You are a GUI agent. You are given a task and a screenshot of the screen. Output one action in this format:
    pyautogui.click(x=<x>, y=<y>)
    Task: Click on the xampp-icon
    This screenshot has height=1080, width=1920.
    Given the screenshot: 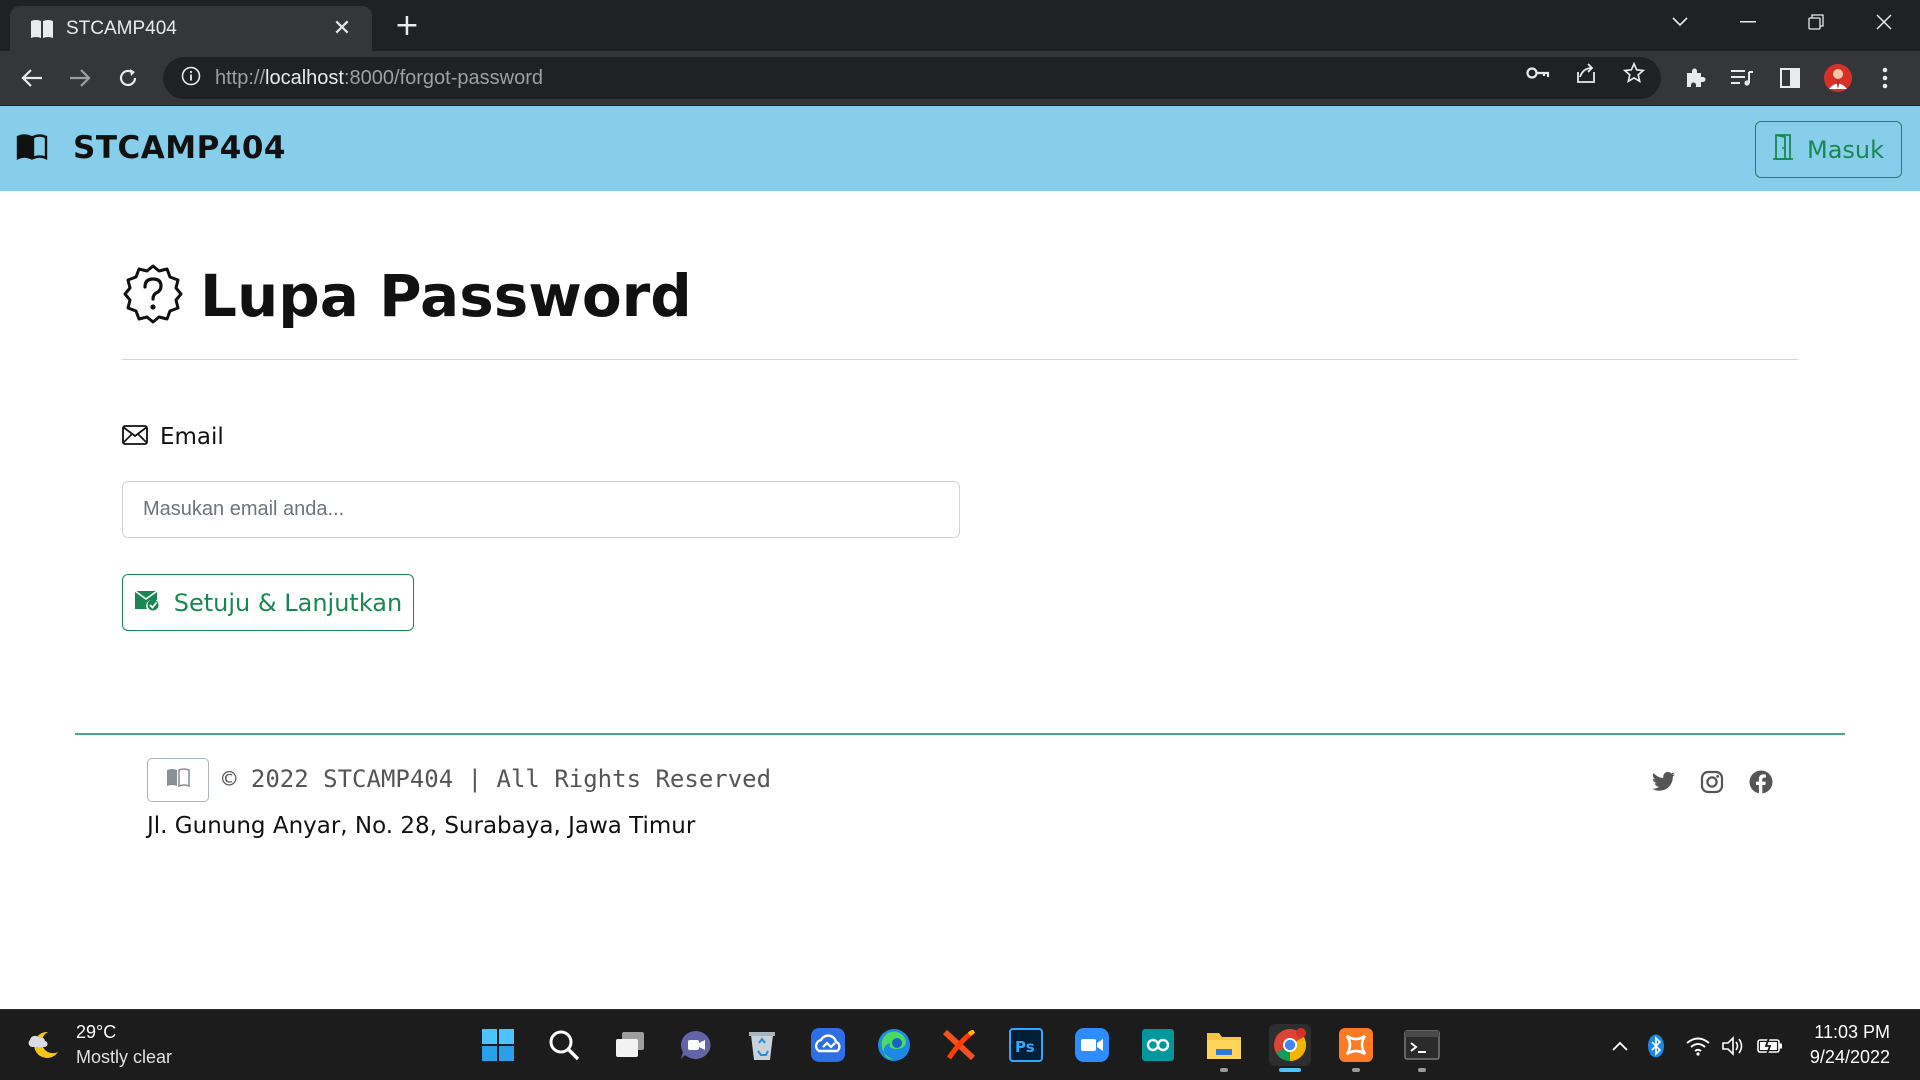 What is the action you would take?
    pyautogui.click(x=1356, y=1048)
    